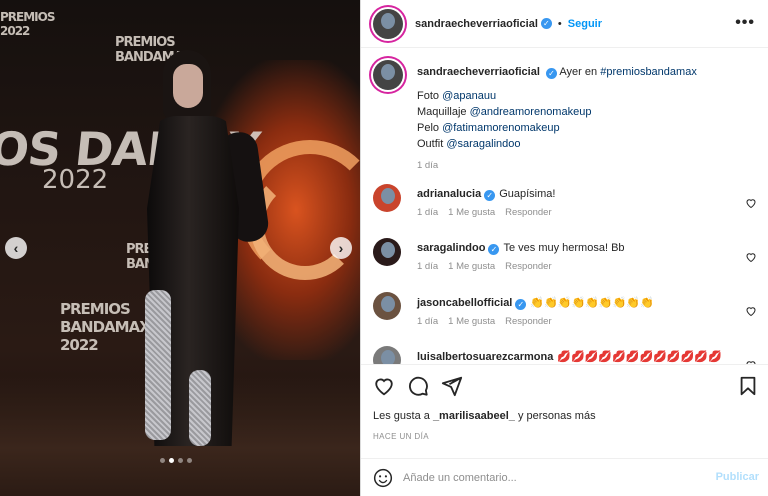 The image size is (768, 496). I want to click on caption-author: sandraecheverriaoficial, so click(478, 72).